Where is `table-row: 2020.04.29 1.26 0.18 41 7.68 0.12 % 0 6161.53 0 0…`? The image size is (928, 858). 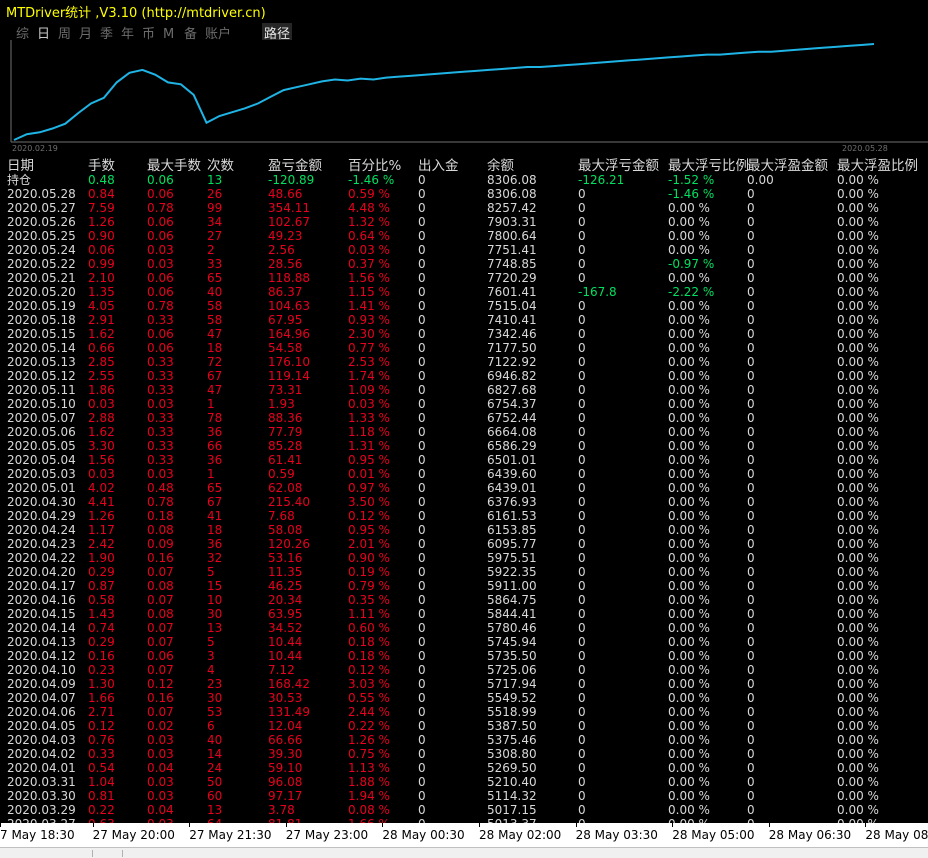 table-row: 2020.04.29 1.26 0.18 41 7.68 0.12 % 0 6161.53 0 0… is located at coordinates (464, 516).